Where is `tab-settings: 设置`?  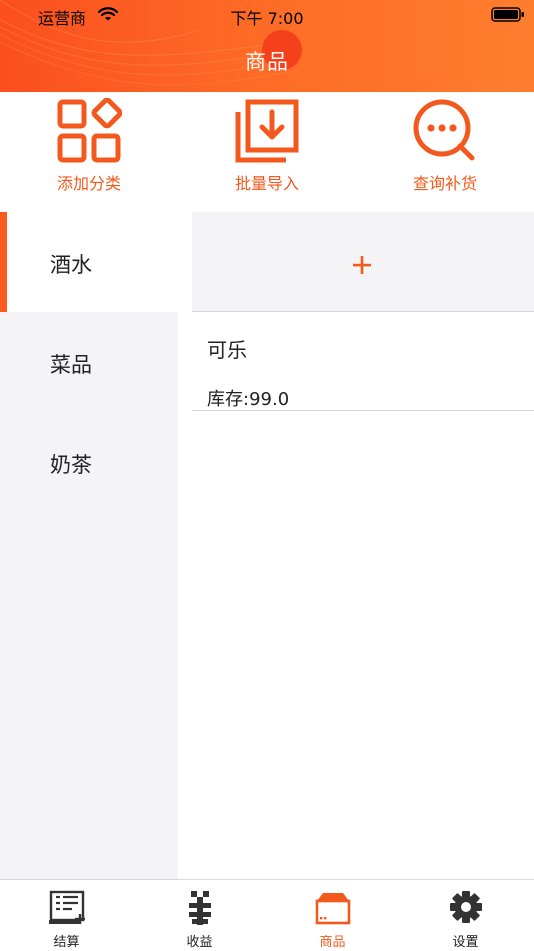 tab-settings: 设置 is located at coordinates (465, 915).